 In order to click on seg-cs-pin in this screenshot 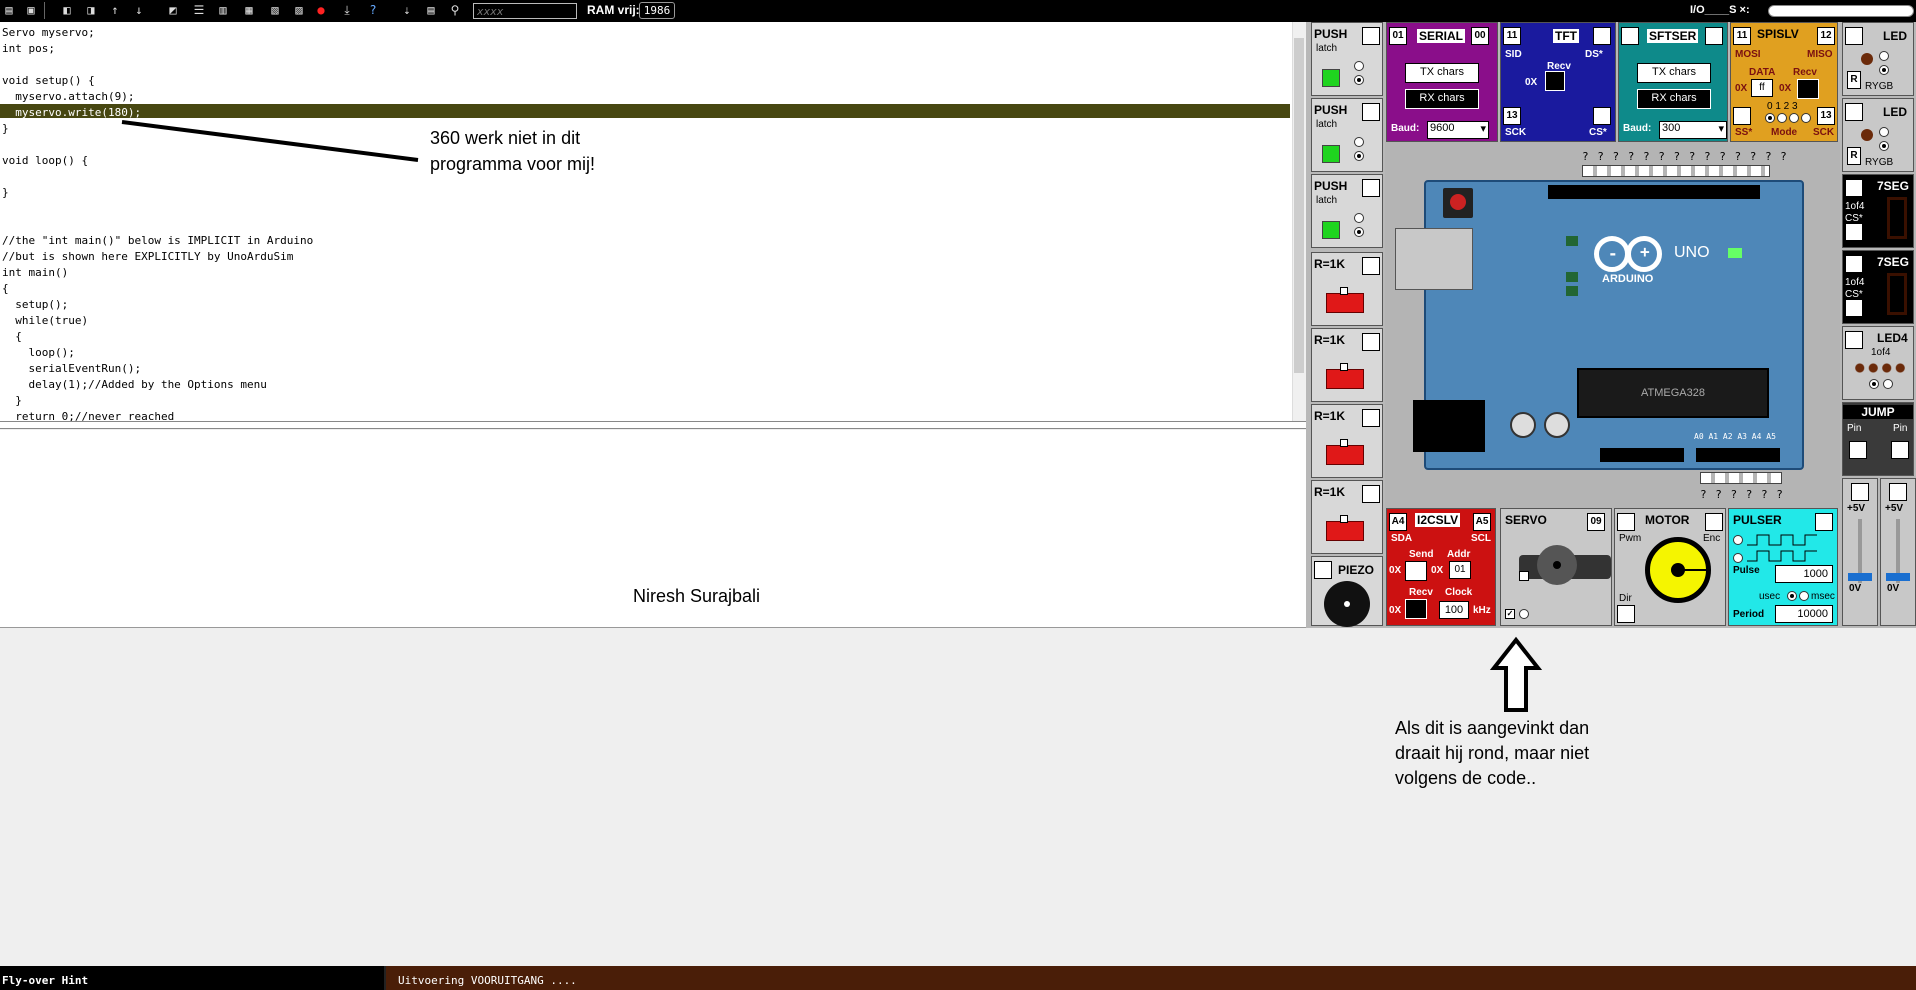, I will do `click(1854, 308)`.